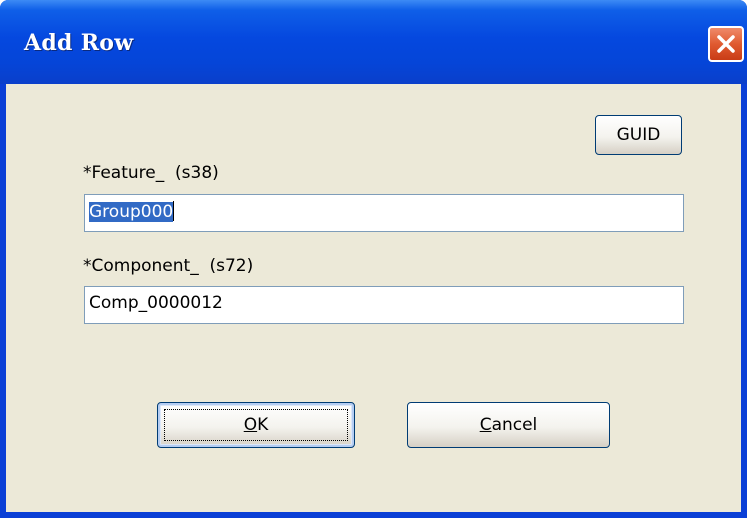 This screenshot has height=518, width=747. What do you see at coordinates (384, 213) in the screenshot?
I see `feature-field: Group000` at bounding box center [384, 213].